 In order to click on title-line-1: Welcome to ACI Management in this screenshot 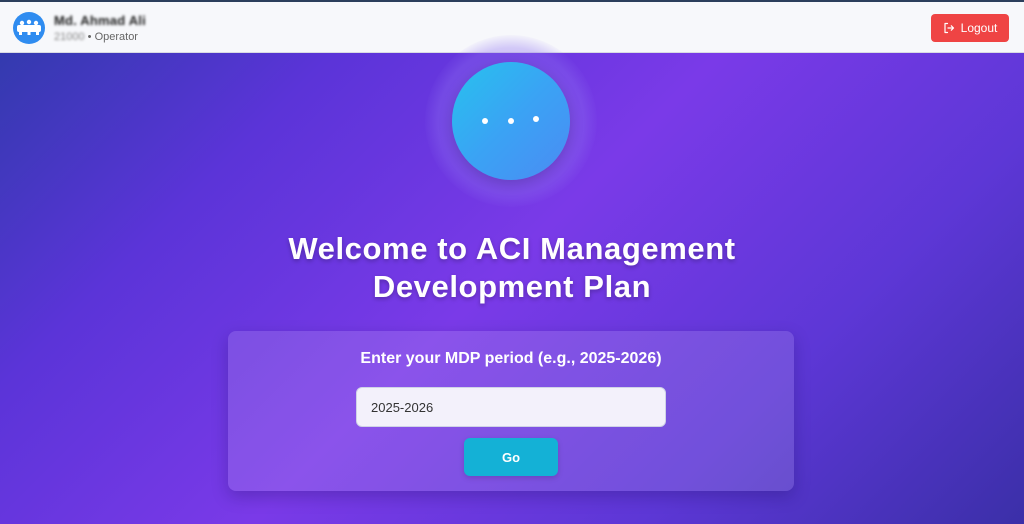, I will do `click(512, 248)`.